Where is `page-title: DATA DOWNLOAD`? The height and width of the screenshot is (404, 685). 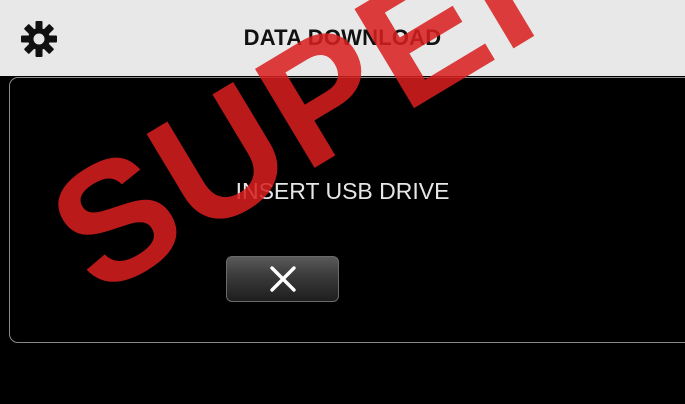 page-title: DATA DOWNLOAD is located at coordinates (342, 37).